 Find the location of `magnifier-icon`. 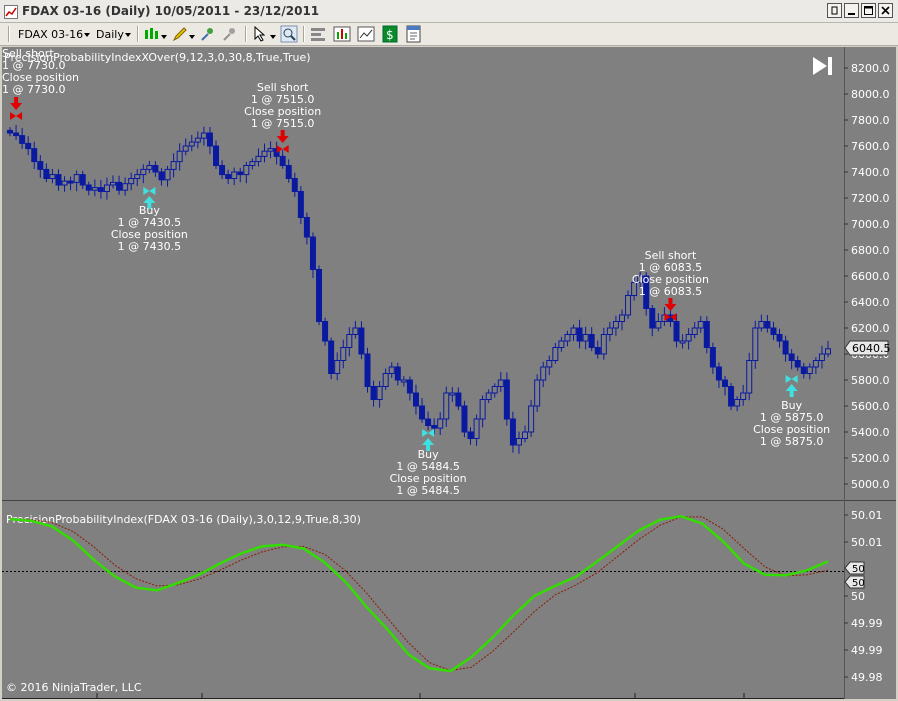

magnifier-icon is located at coordinates (289, 34).